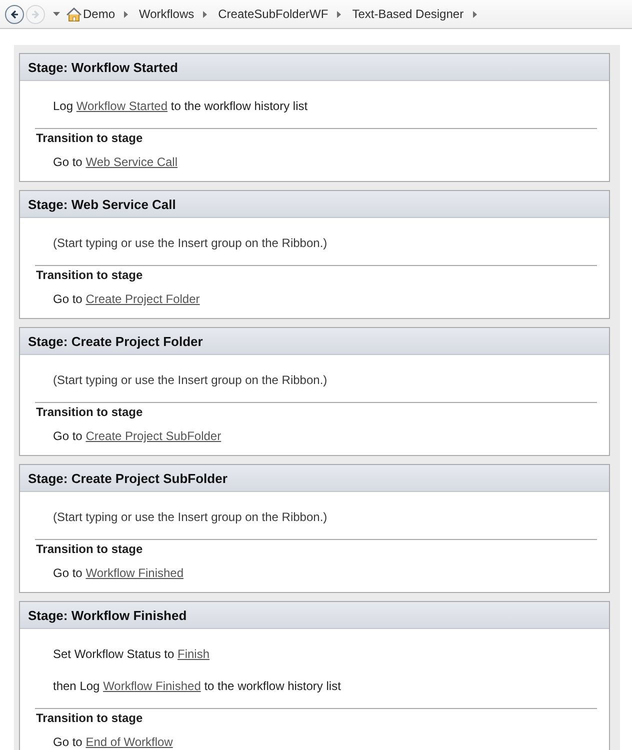  Describe the element at coordinates (180, 106) in the screenshot. I see `action-sentence: Log Workflow Started to the workflow history list` at that location.